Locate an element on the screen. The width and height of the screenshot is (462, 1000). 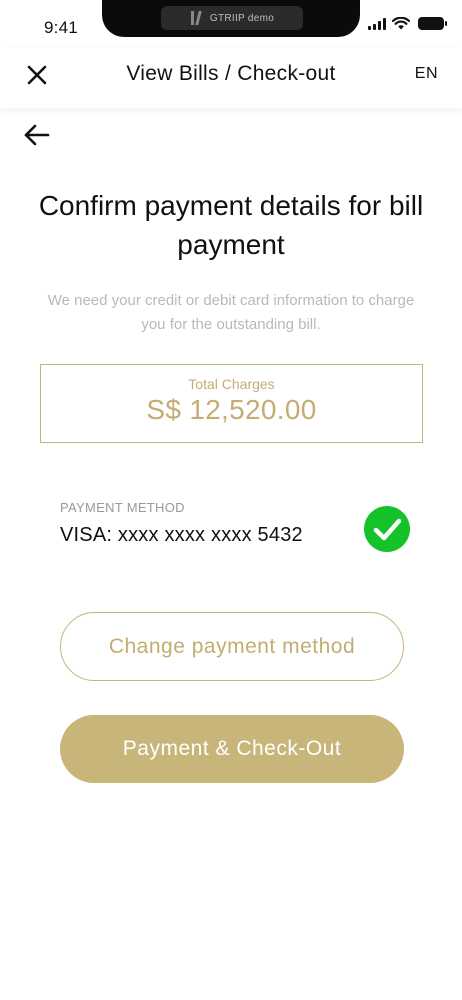
device-notch: GTRIIP demo is located at coordinates (231, 18).